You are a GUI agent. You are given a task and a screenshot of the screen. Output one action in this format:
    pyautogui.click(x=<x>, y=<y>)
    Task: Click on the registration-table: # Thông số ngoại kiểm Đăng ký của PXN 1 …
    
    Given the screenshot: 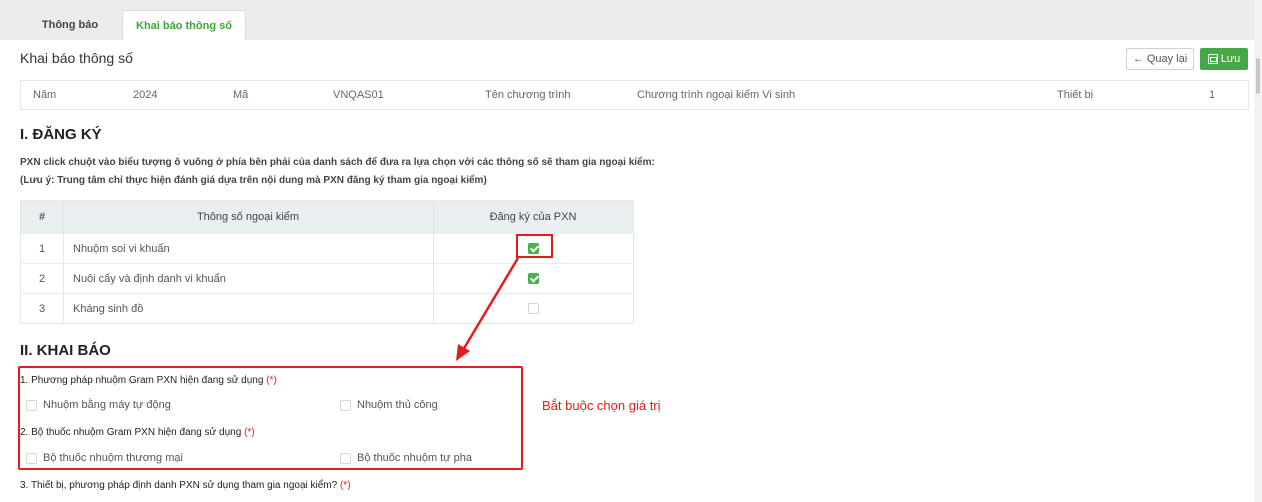 What is the action you would take?
    pyautogui.click(x=327, y=262)
    